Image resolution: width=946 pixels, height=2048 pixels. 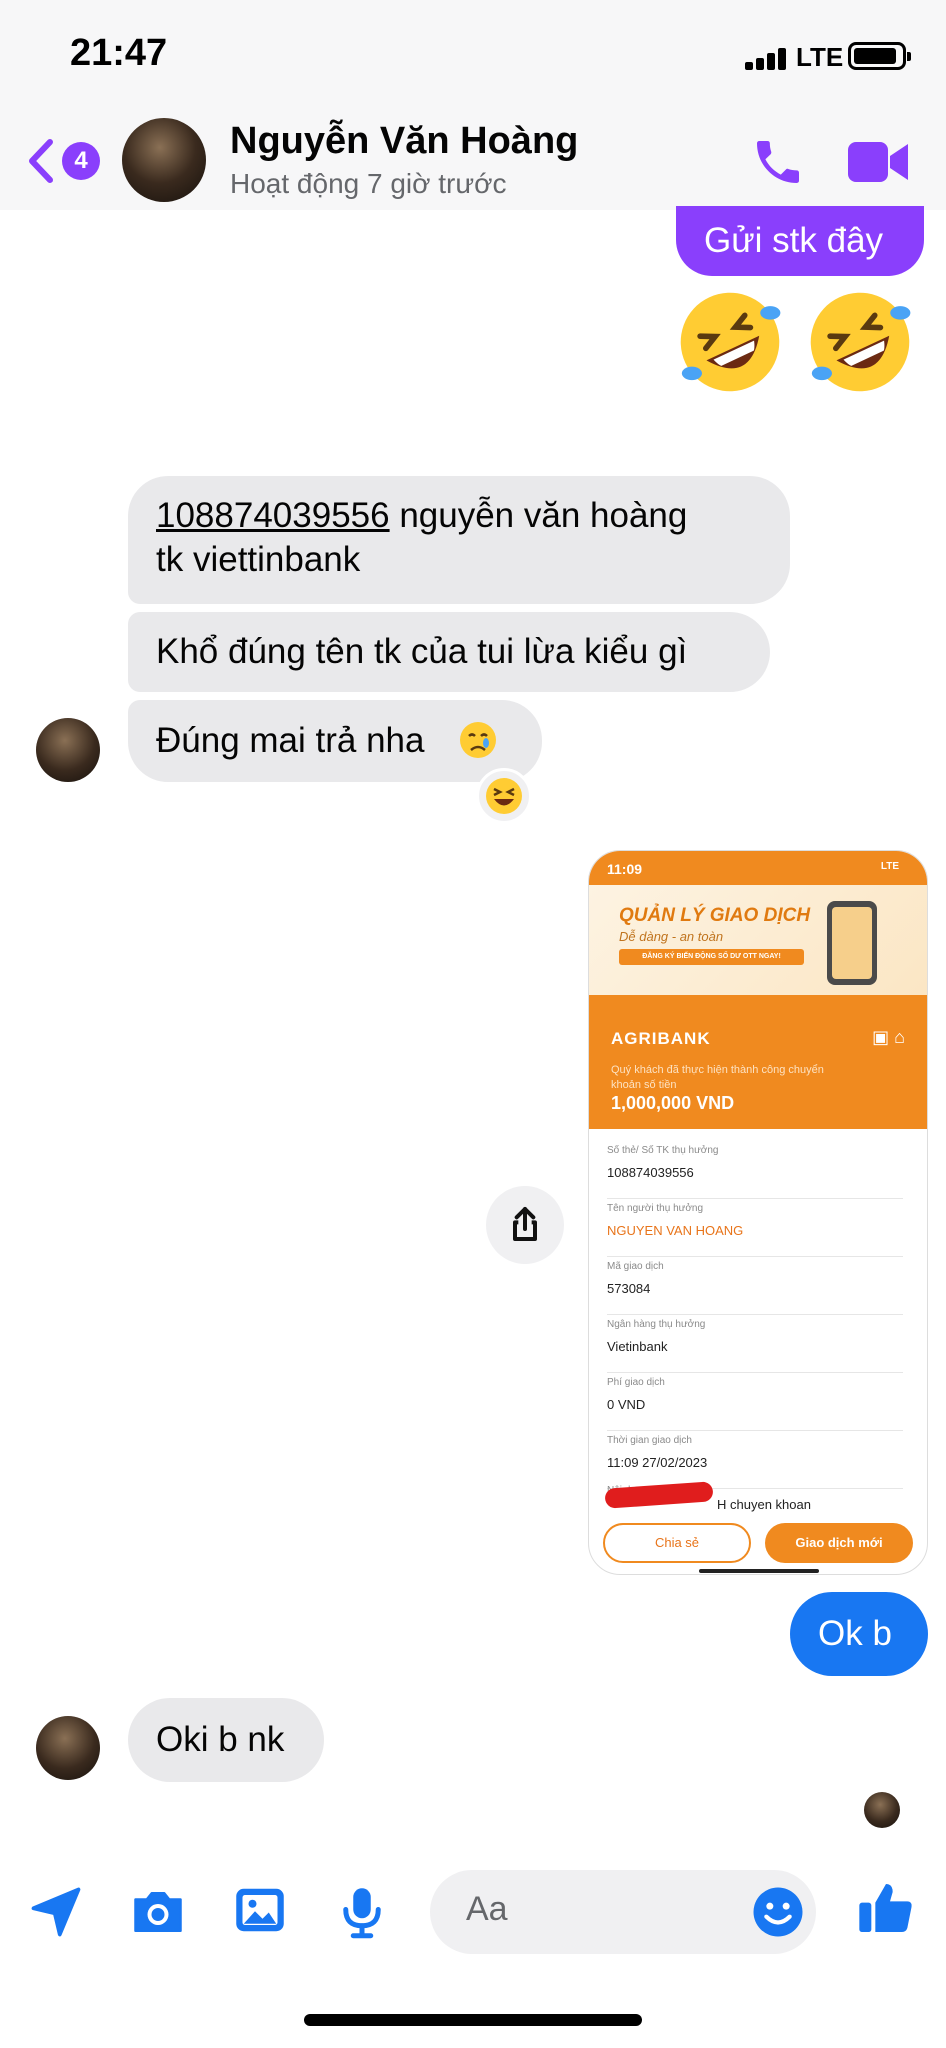 I want to click on message-reaction, so click(x=504, y=796).